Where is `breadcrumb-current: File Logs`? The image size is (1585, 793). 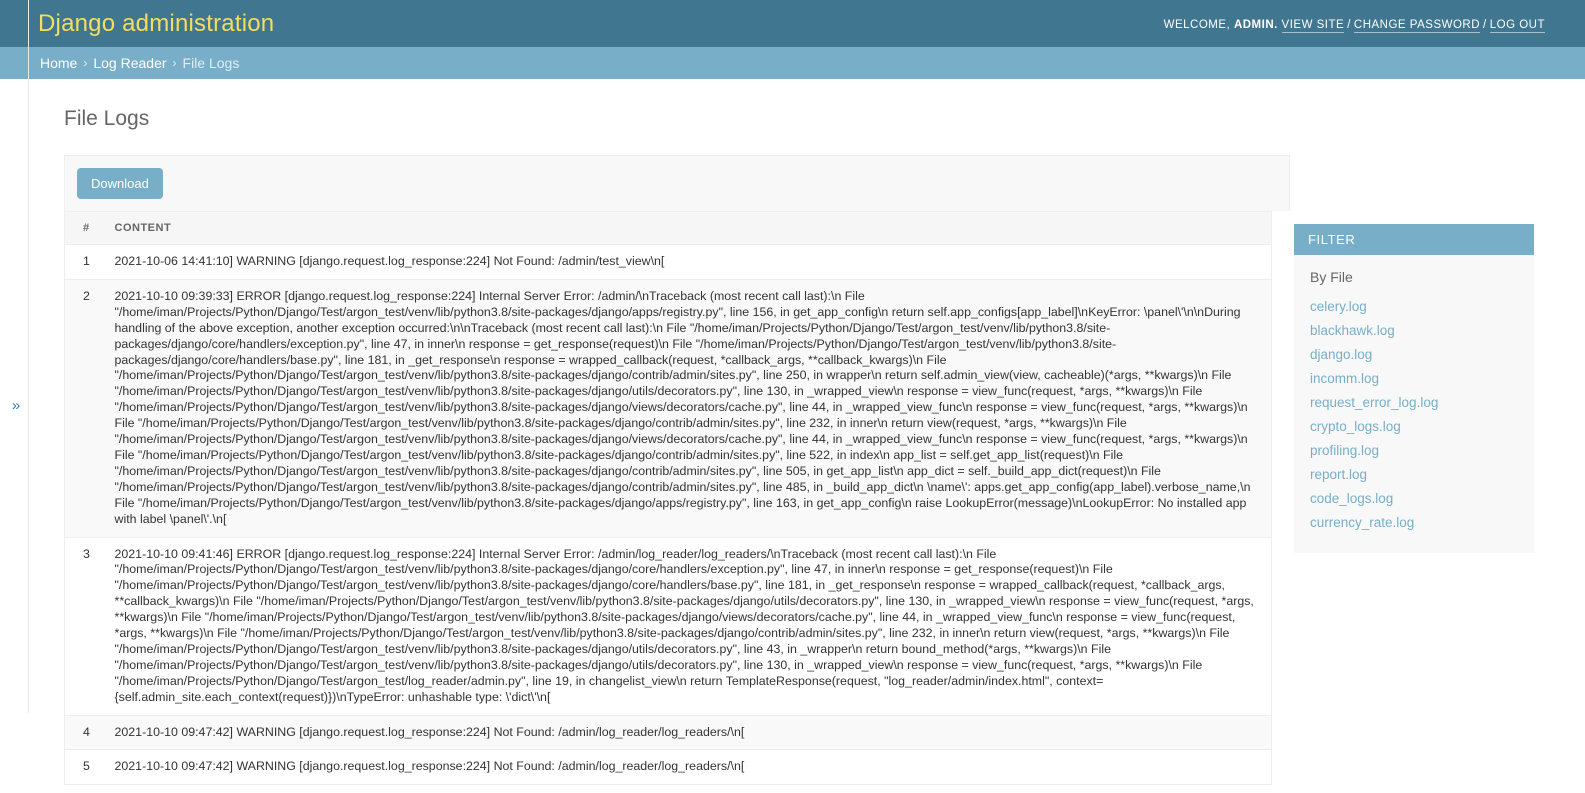 breadcrumb-current: File Logs is located at coordinates (211, 63).